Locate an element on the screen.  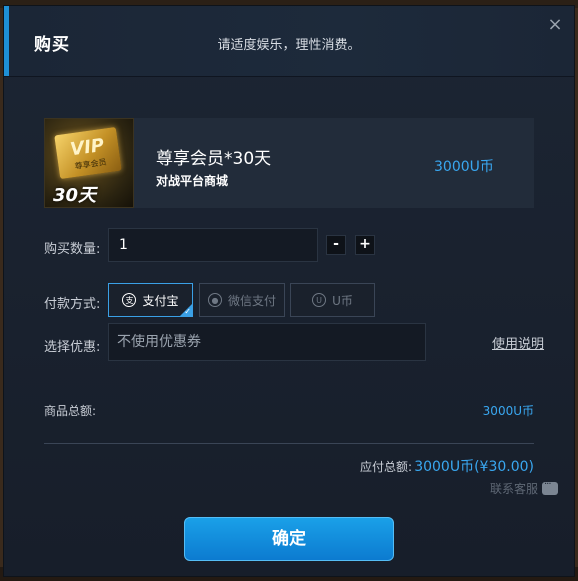
payment-option-label: 支付宝 is located at coordinates (160, 300).